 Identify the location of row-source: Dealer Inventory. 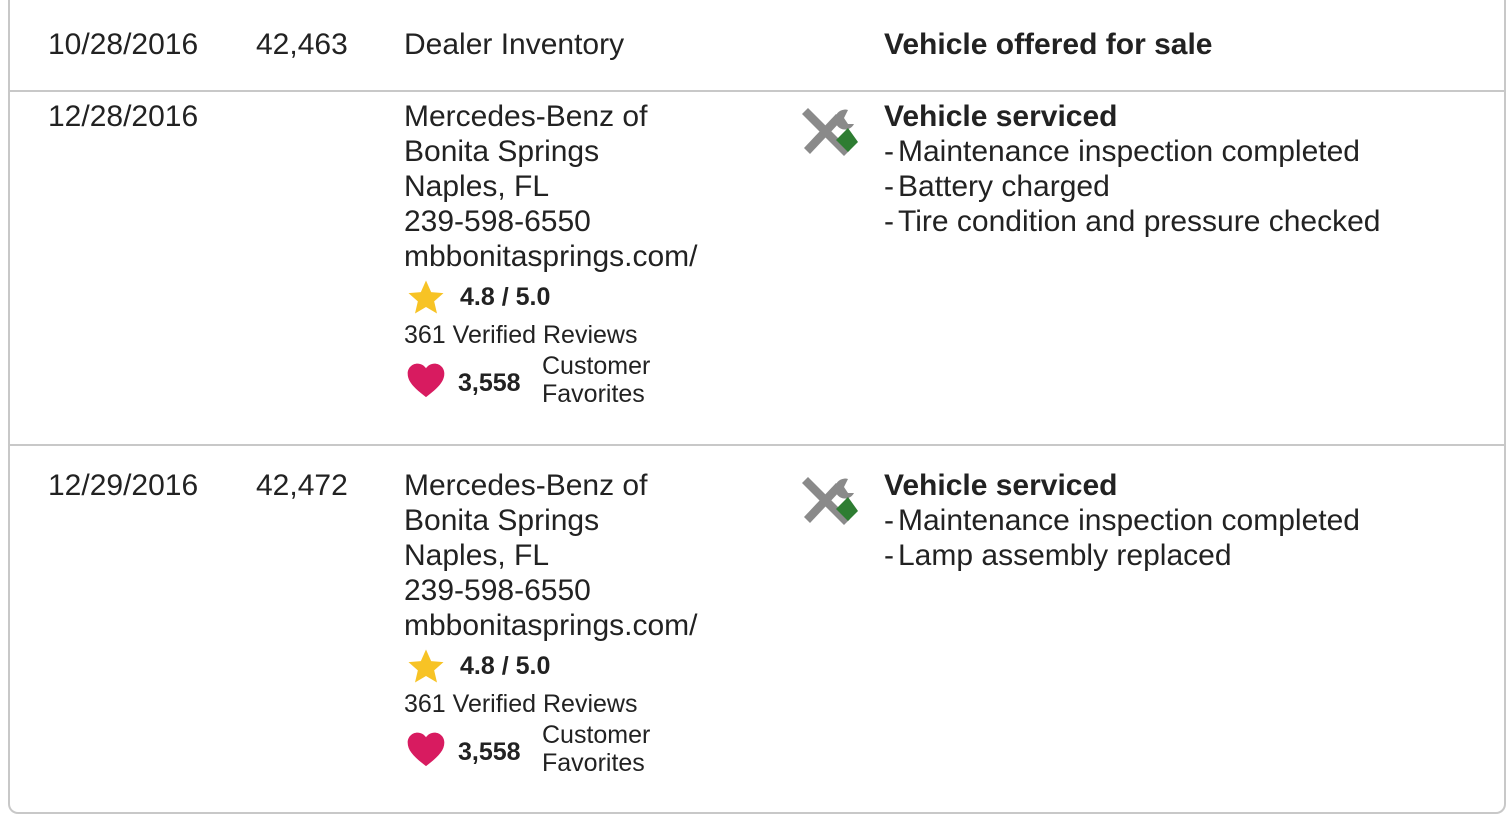
(514, 44).